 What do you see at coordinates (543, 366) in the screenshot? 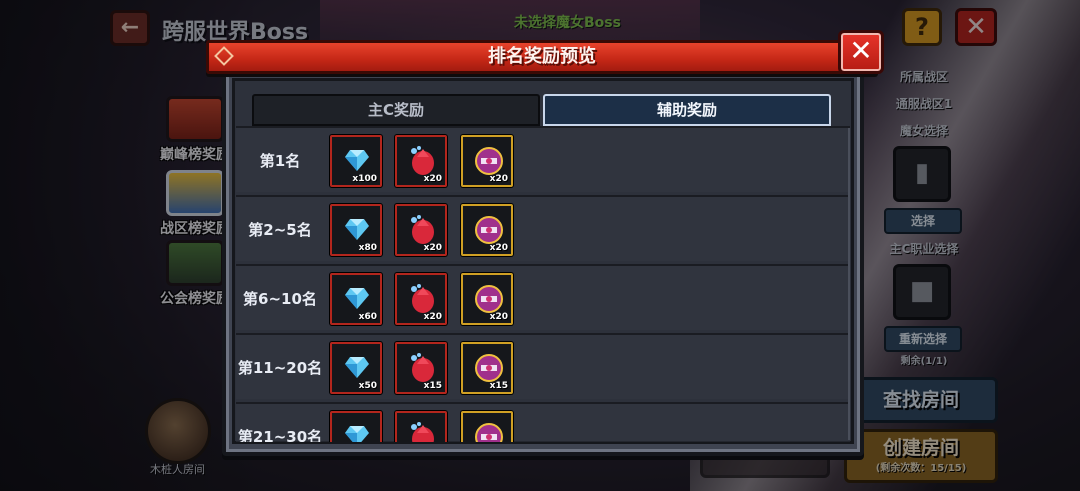
I see `reward-row: 第11~20名 x50 x15 x15` at bounding box center [543, 366].